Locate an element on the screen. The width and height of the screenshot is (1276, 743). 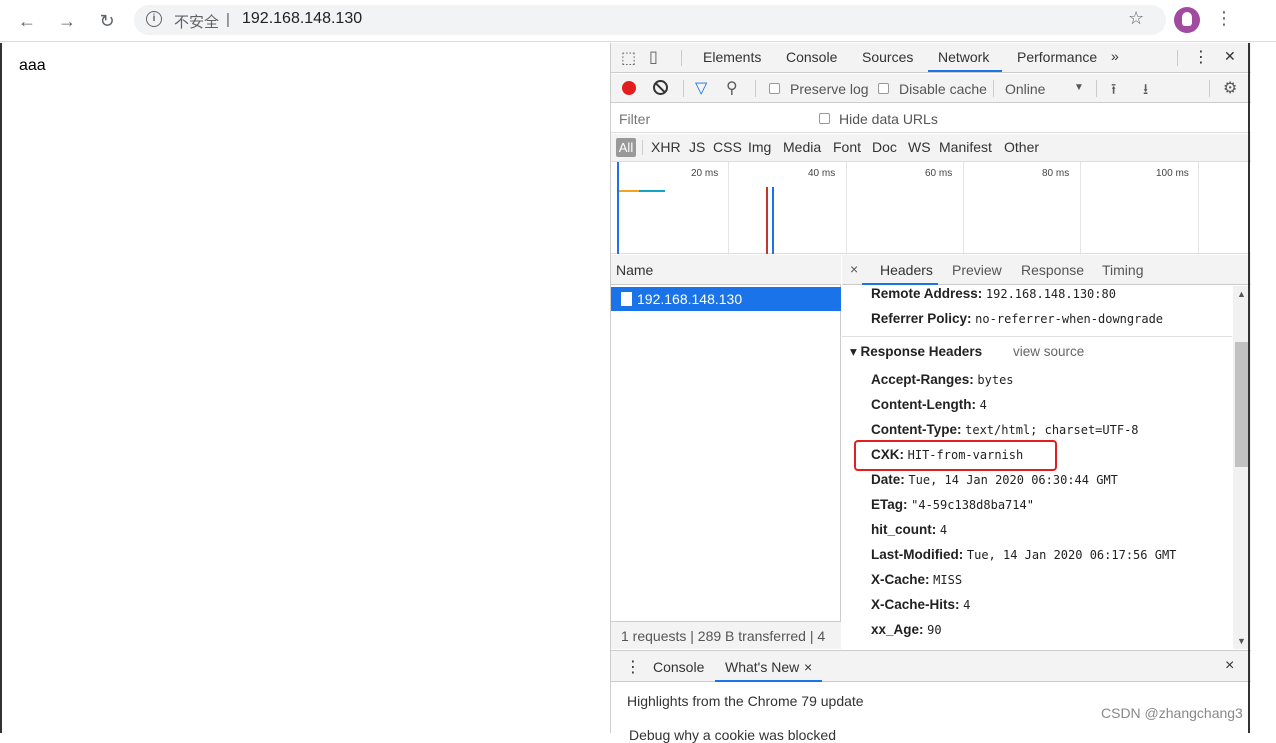
tab-timing: Timing is located at coordinates (1123, 270).